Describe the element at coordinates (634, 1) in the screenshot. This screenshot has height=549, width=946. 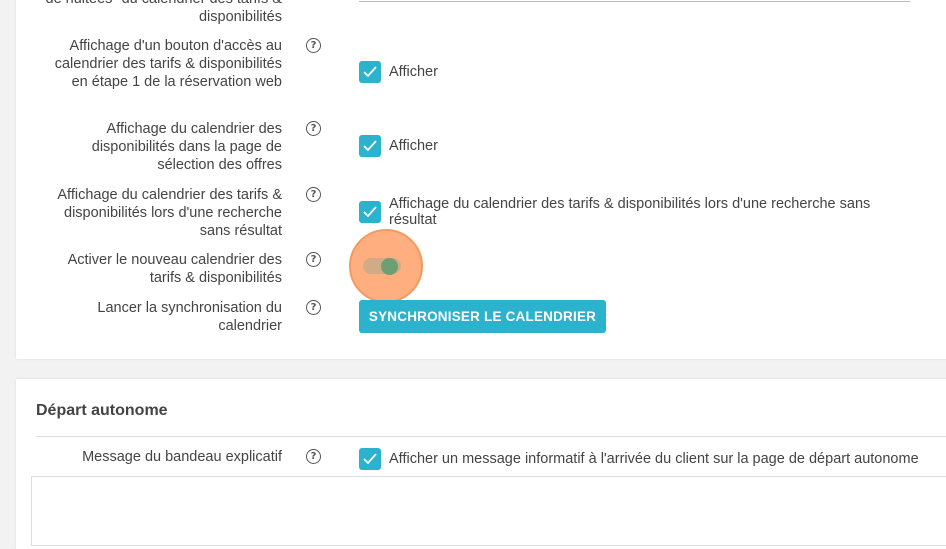
I see `input-underline` at that location.